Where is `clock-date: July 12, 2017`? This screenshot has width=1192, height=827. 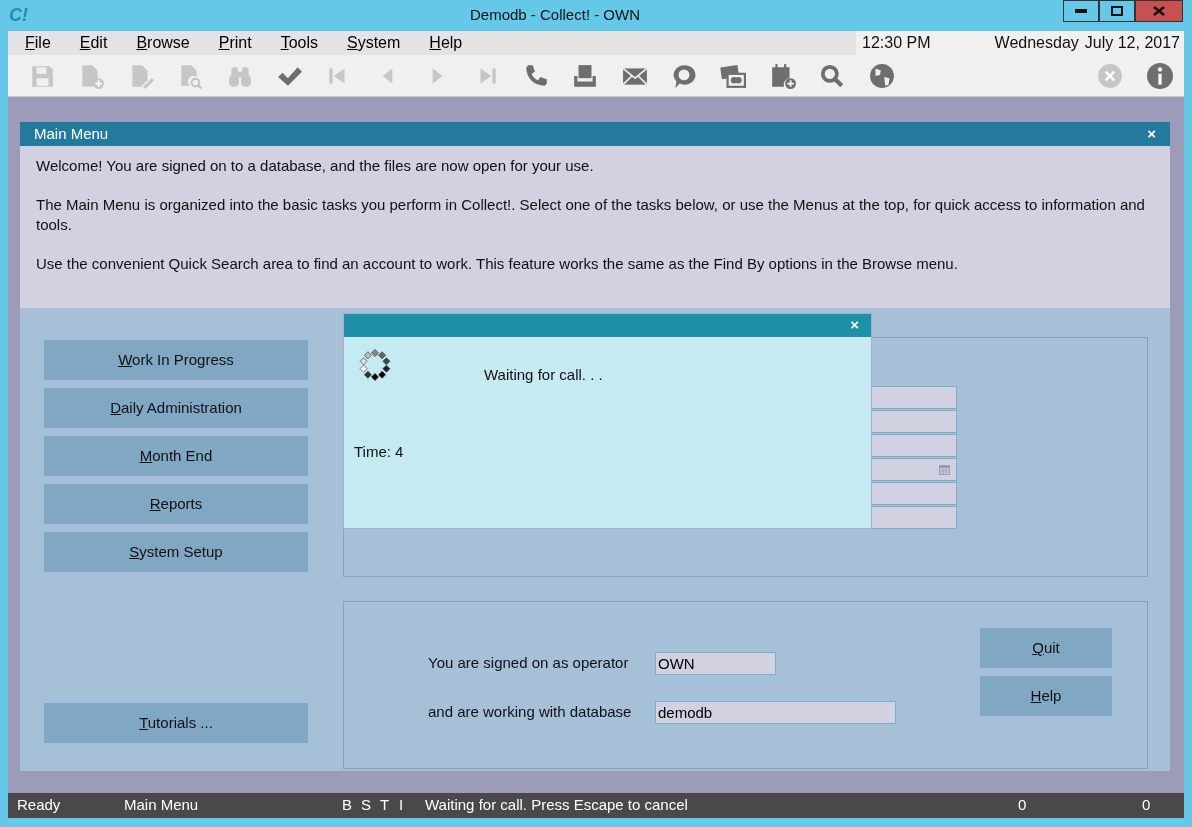
clock-date: July 12, 2017 is located at coordinates (1132, 43).